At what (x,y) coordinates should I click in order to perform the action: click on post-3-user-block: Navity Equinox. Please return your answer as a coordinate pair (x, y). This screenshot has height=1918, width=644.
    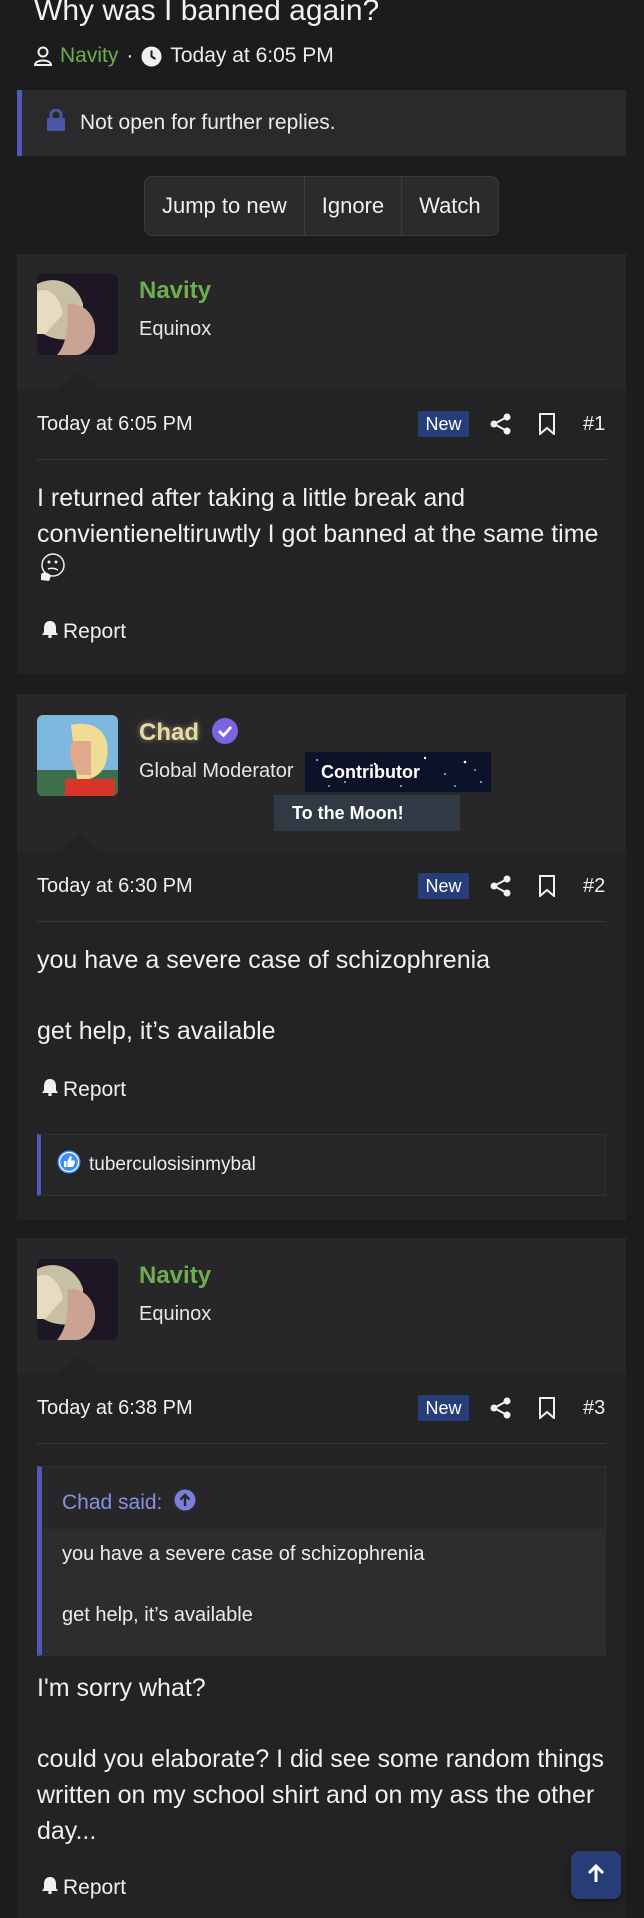
    Looking at the image, I should click on (321, 1306).